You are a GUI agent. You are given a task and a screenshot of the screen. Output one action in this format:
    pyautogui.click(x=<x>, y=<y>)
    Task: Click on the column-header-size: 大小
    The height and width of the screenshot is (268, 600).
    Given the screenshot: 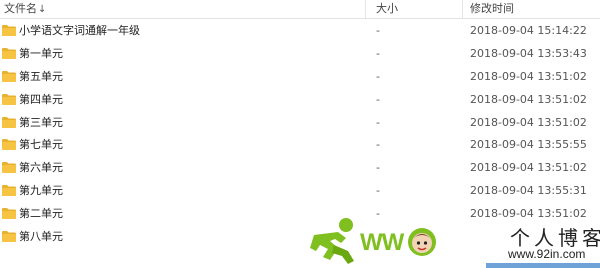 What is the action you would take?
    pyautogui.click(x=416, y=9)
    